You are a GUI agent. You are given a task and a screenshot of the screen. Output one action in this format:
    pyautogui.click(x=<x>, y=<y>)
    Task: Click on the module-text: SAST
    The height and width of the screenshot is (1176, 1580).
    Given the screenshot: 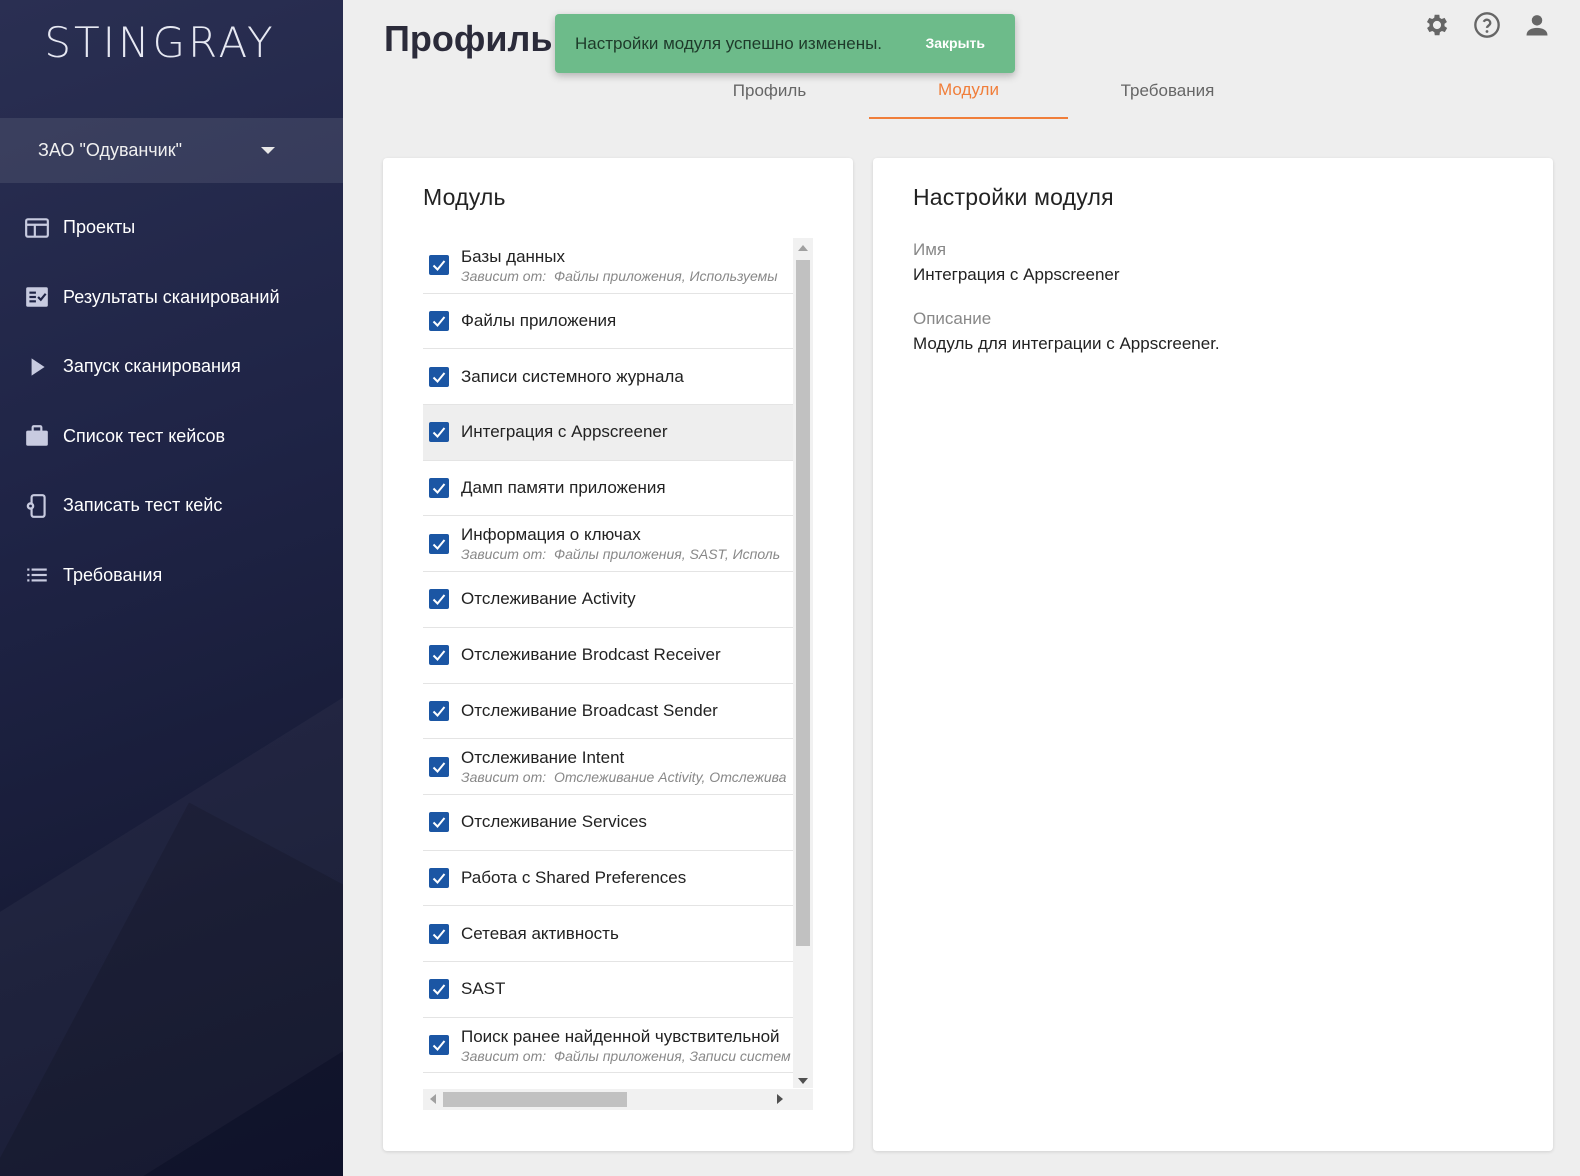 What is the action you would take?
    pyautogui.click(x=483, y=989)
    